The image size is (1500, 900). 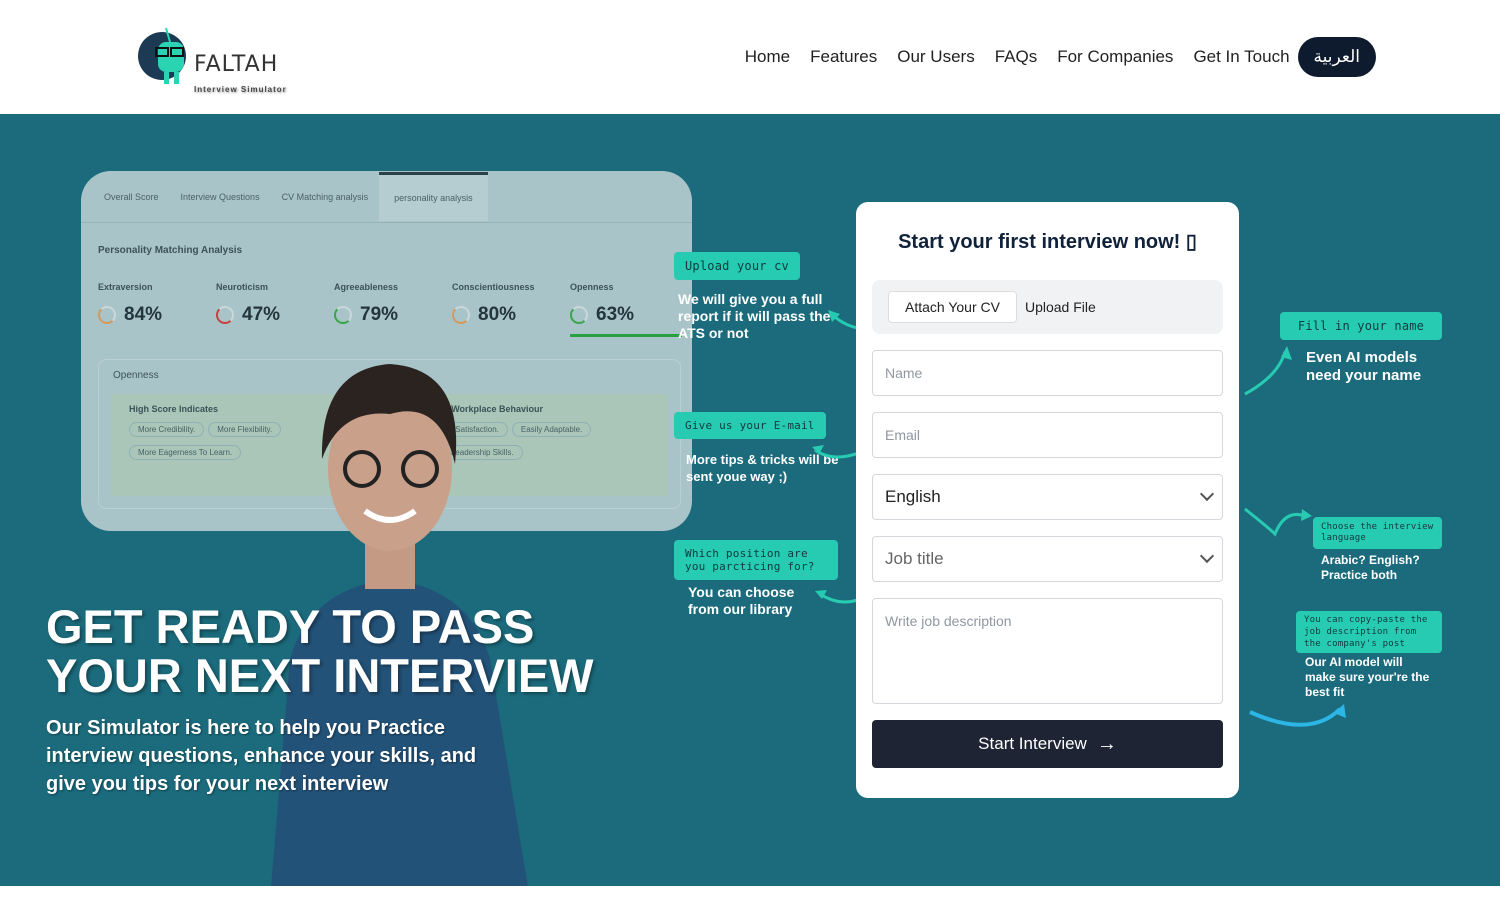 What do you see at coordinates (1115, 57) in the screenshot?
I see `nav-for-companies: For Companies` at bounding box center [1115, 57].